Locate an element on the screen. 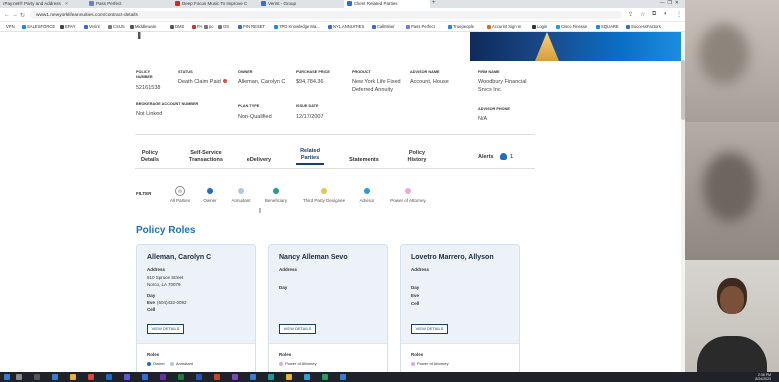  advisor-name-label: ADVISOR NAME is located at coordinates (425, 72).